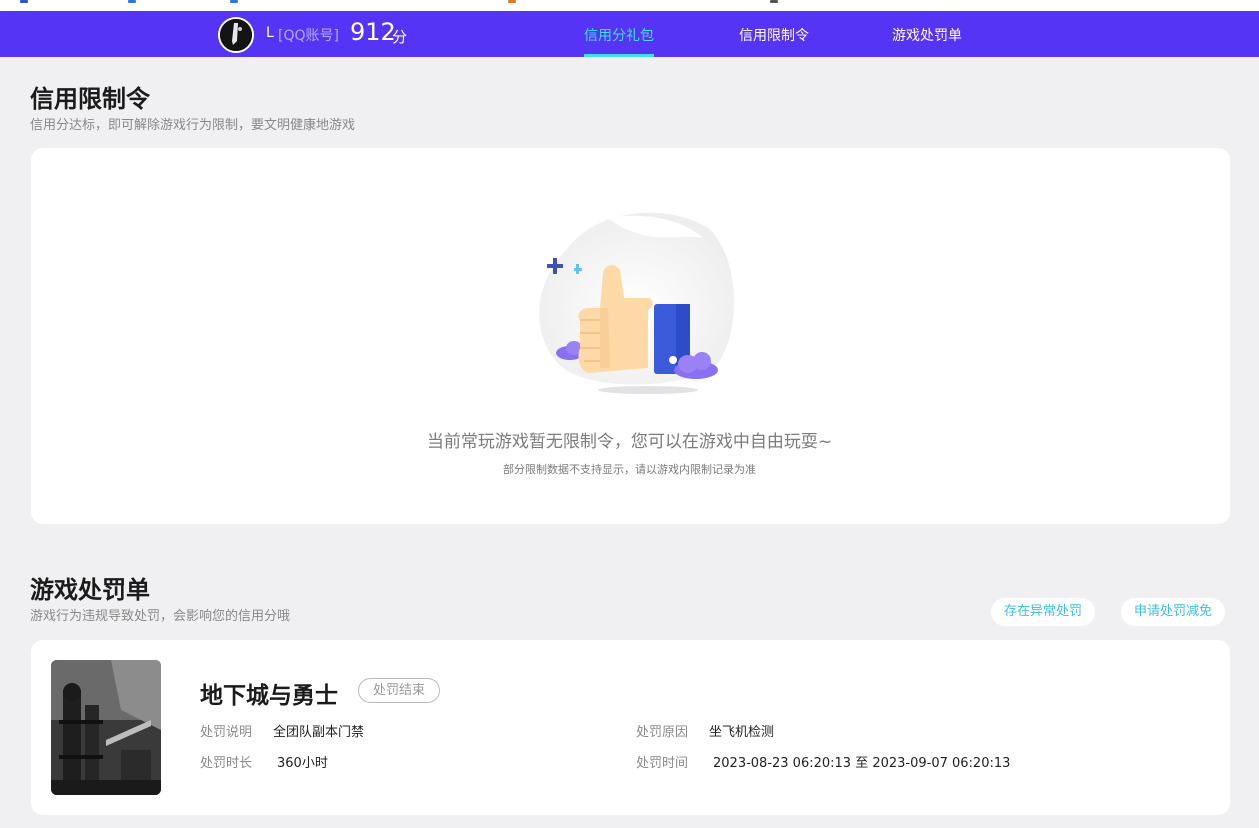 This screenshot has width=1259, height=828. I want to click on tab-credit-gift: 信用分礼包, so click(619, 35).